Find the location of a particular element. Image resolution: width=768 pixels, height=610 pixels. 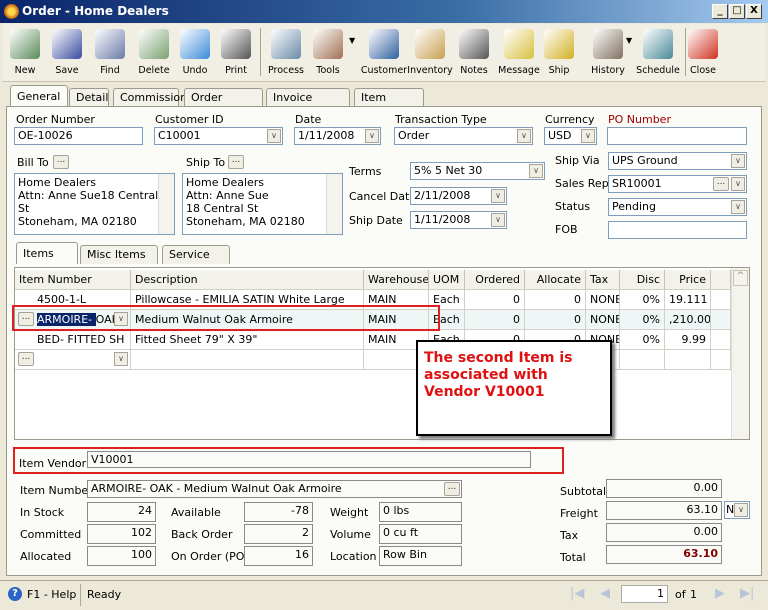

column-header-disc: Disc is located at coordinates (642, 280).